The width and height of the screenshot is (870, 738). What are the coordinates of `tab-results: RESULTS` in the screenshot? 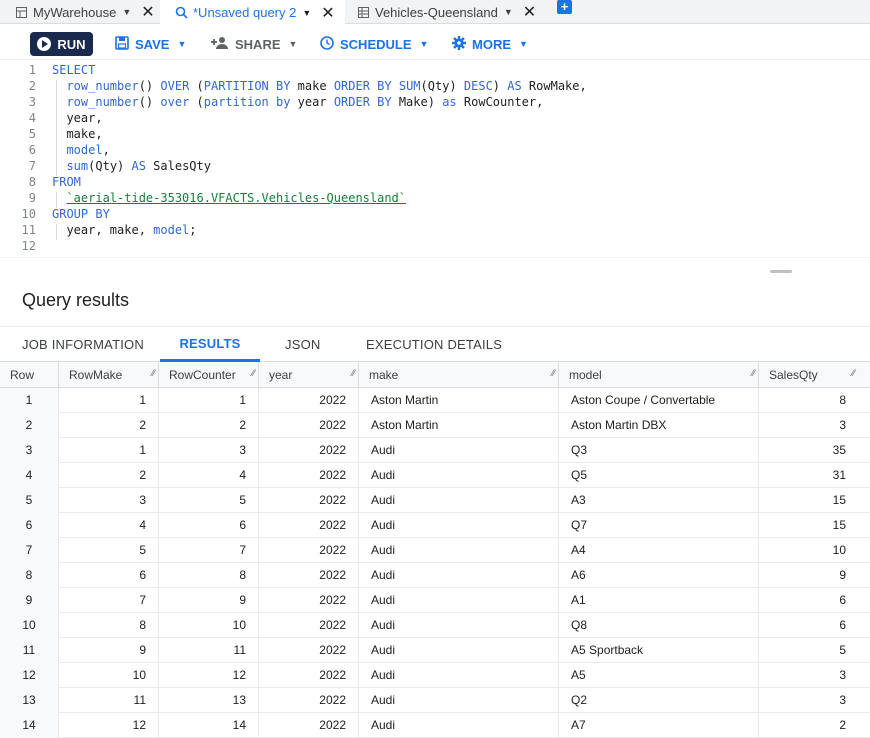 It's located at (210, 344).